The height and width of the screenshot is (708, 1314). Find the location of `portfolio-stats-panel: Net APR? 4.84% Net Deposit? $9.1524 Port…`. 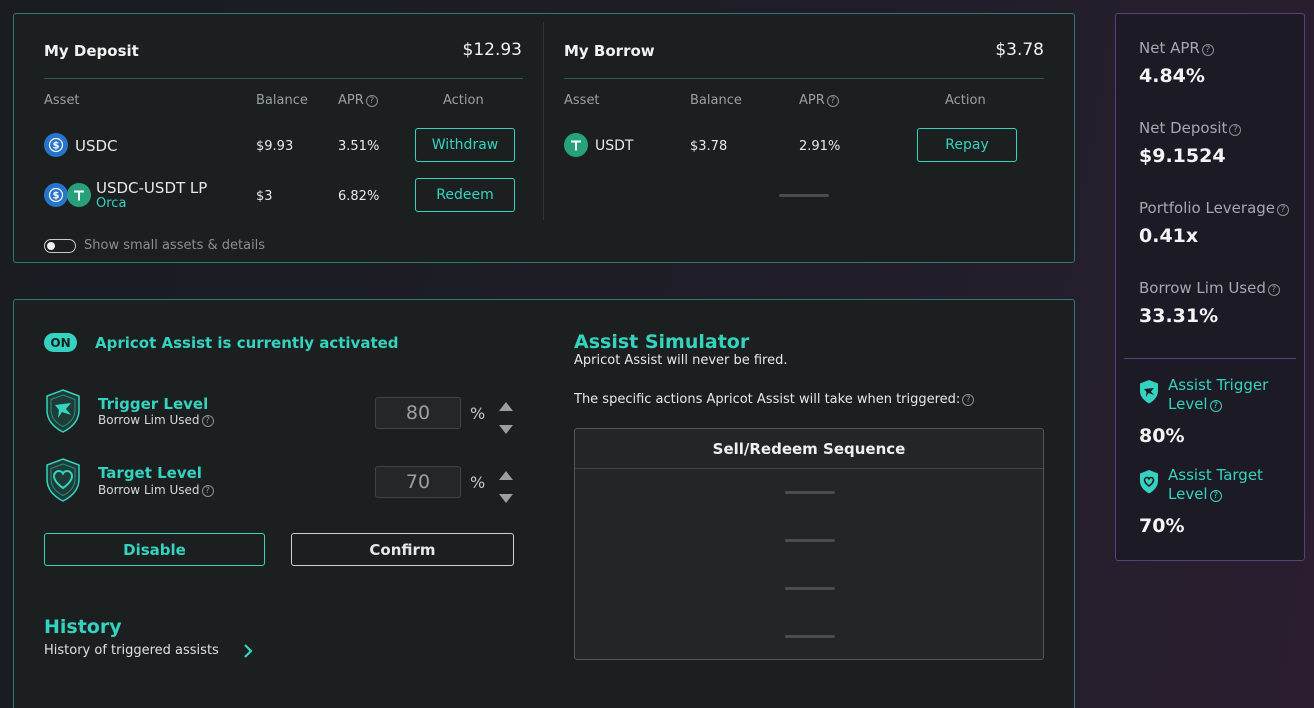

portfolio-stats-panel: Net APR? 4.84% Net Deposit? $9.1524 Port… is located at coordinates (1210, 287).